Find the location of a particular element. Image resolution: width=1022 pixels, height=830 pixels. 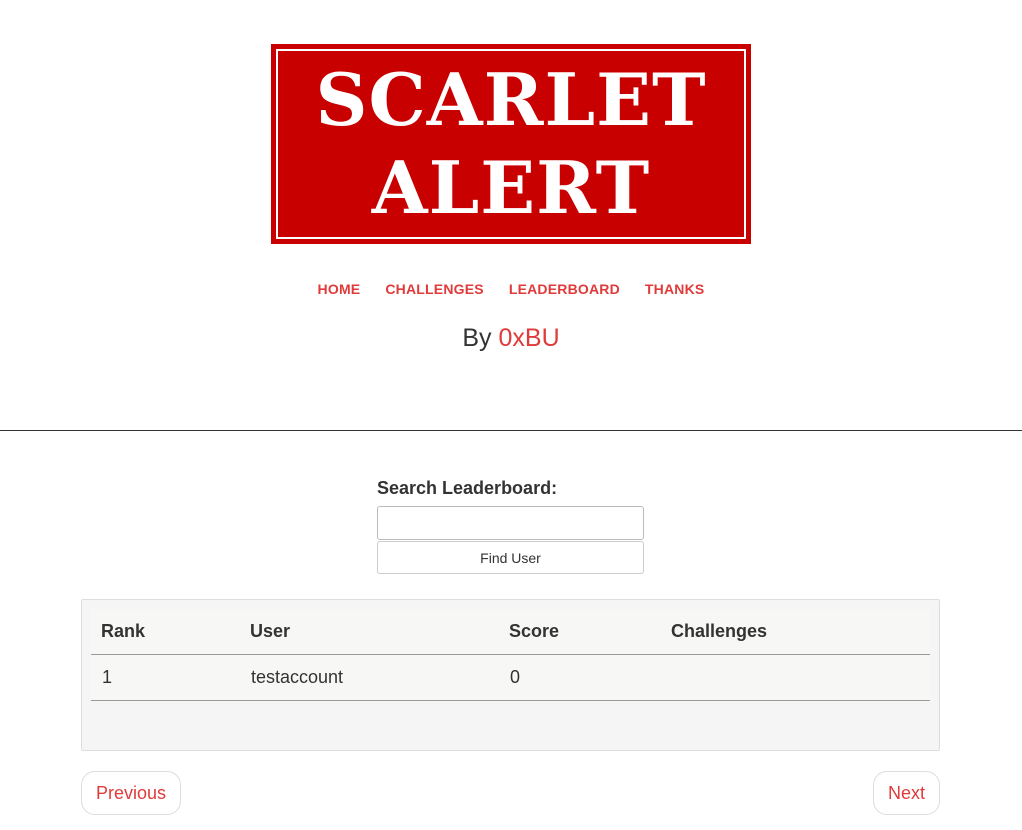

column-header-challenges: Challenges is located at coordinates (795, 632).